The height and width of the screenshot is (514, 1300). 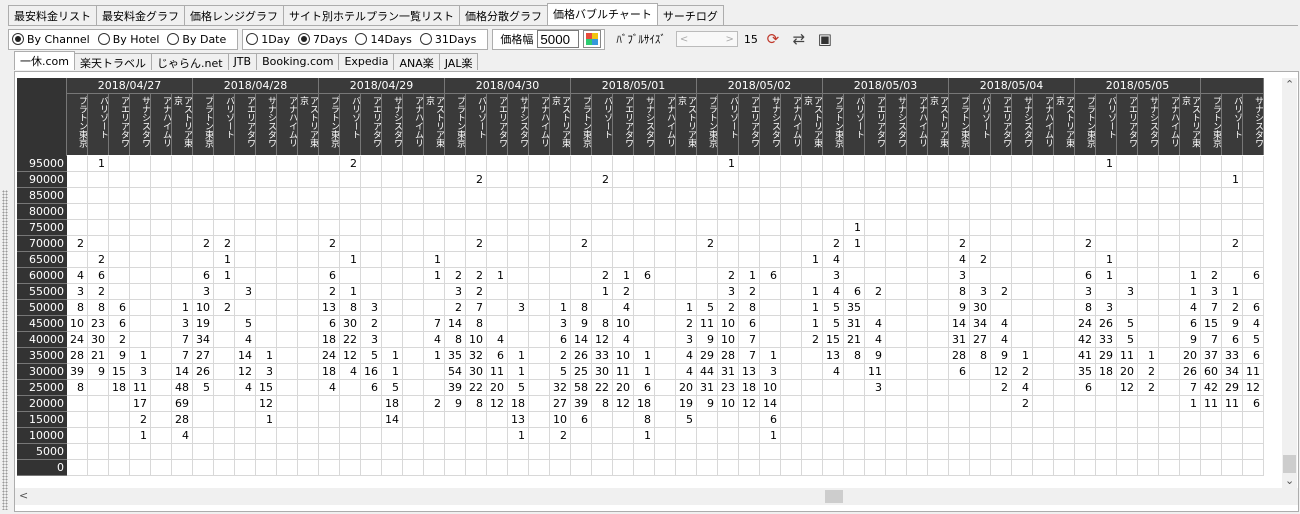 I want to click on period-radio: 31Days, so click(x=447, y=39).